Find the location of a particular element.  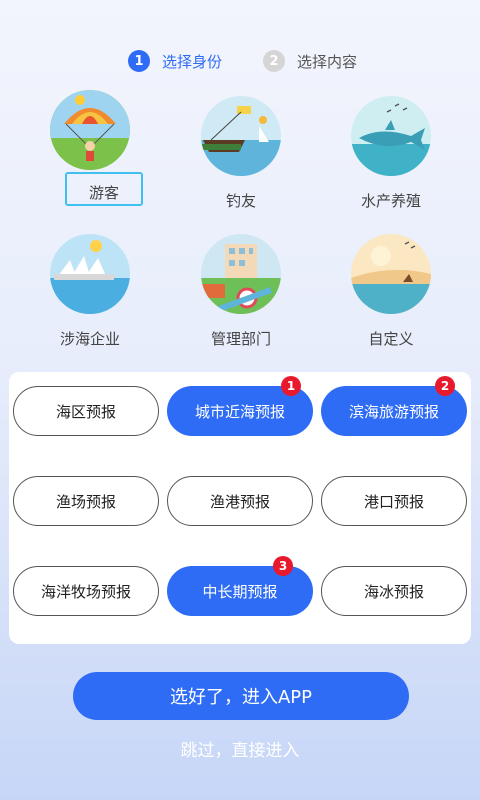

forecast-label: 渔港预报 is located at coordinates (239, 501).